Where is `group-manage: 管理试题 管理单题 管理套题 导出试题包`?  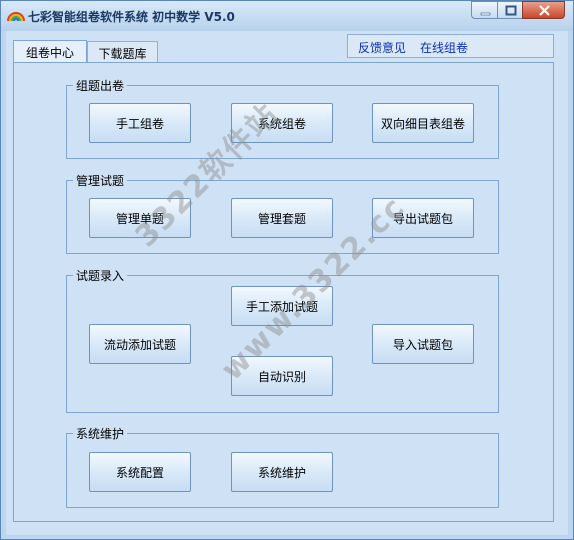 group-manage: 管理试题 管理单题 管理套题 导出试题包 is located at coordinates (282, 213).